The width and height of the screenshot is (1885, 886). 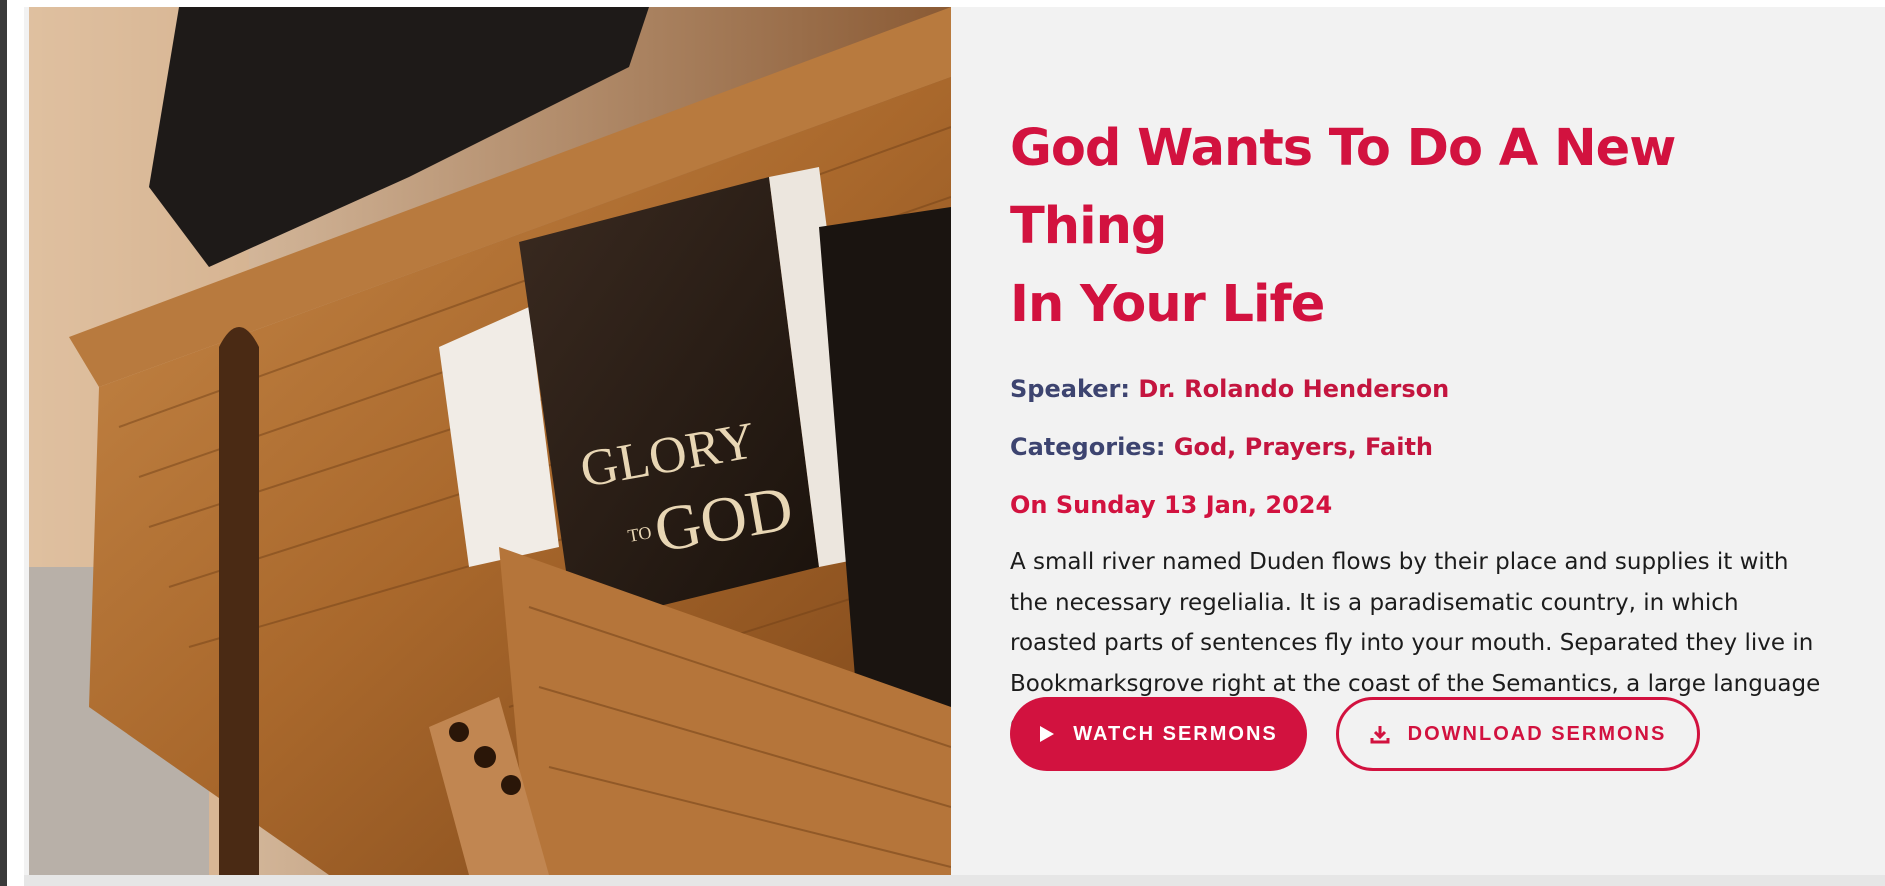 I want to click on watch-sermons-label: WATCH SERMONS, so click(x=1175, y=733).